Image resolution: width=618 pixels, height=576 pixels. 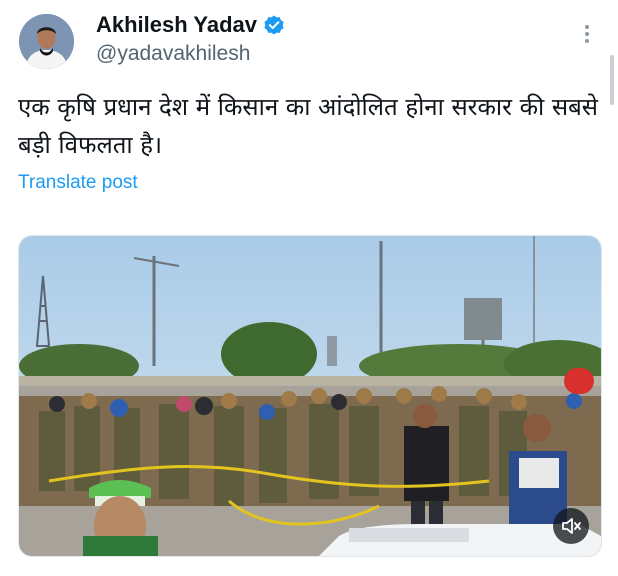 I want to click on bottom-spacer, so click(x=309, y=567).